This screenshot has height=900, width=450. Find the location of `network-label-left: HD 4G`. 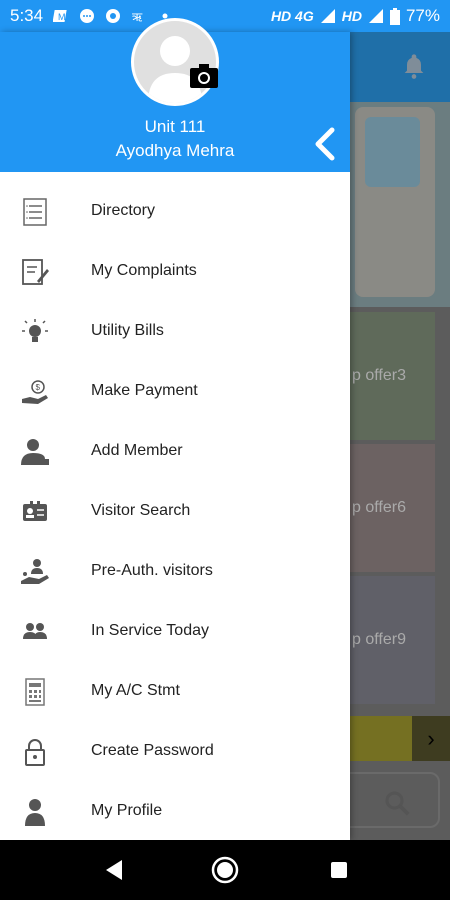

network-label-left: HD 4G is located at coordinates (292, 16).